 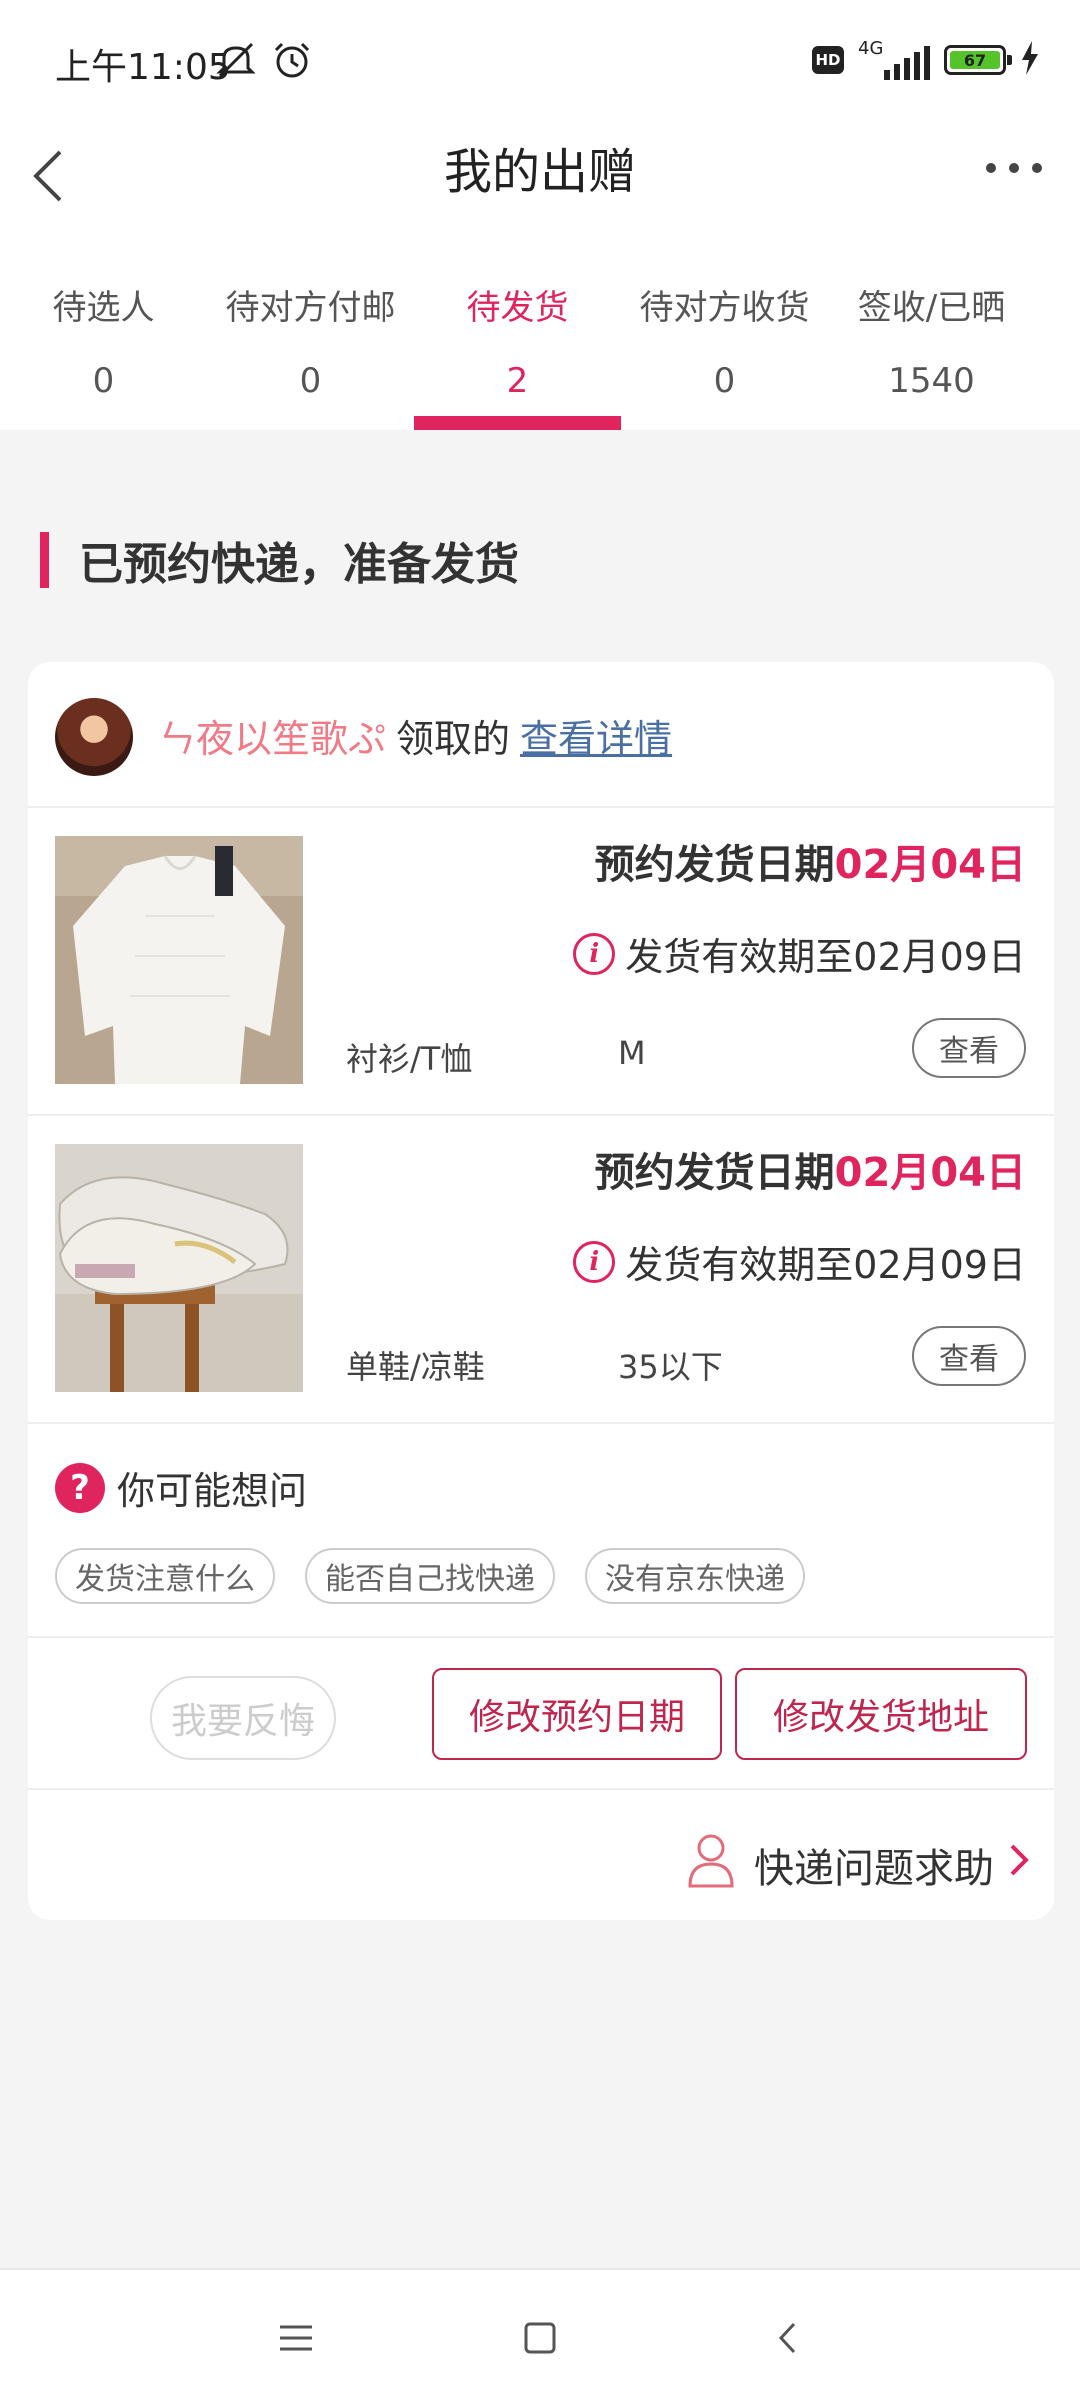 I want to click on change-date-button: 修改预约日期, so click(x=577, y=1714).